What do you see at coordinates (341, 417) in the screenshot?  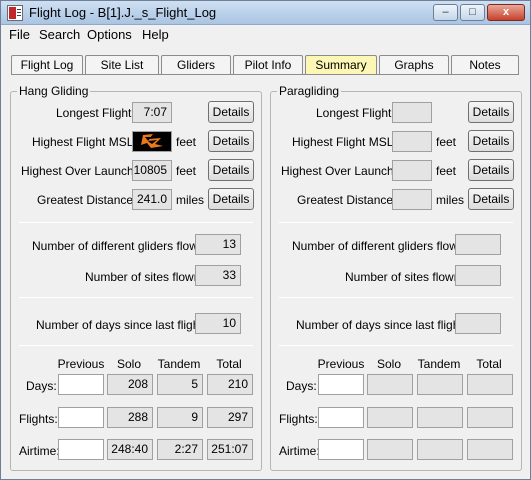 I see `pg-flights-previous-input` at bounding box center [341, 417].